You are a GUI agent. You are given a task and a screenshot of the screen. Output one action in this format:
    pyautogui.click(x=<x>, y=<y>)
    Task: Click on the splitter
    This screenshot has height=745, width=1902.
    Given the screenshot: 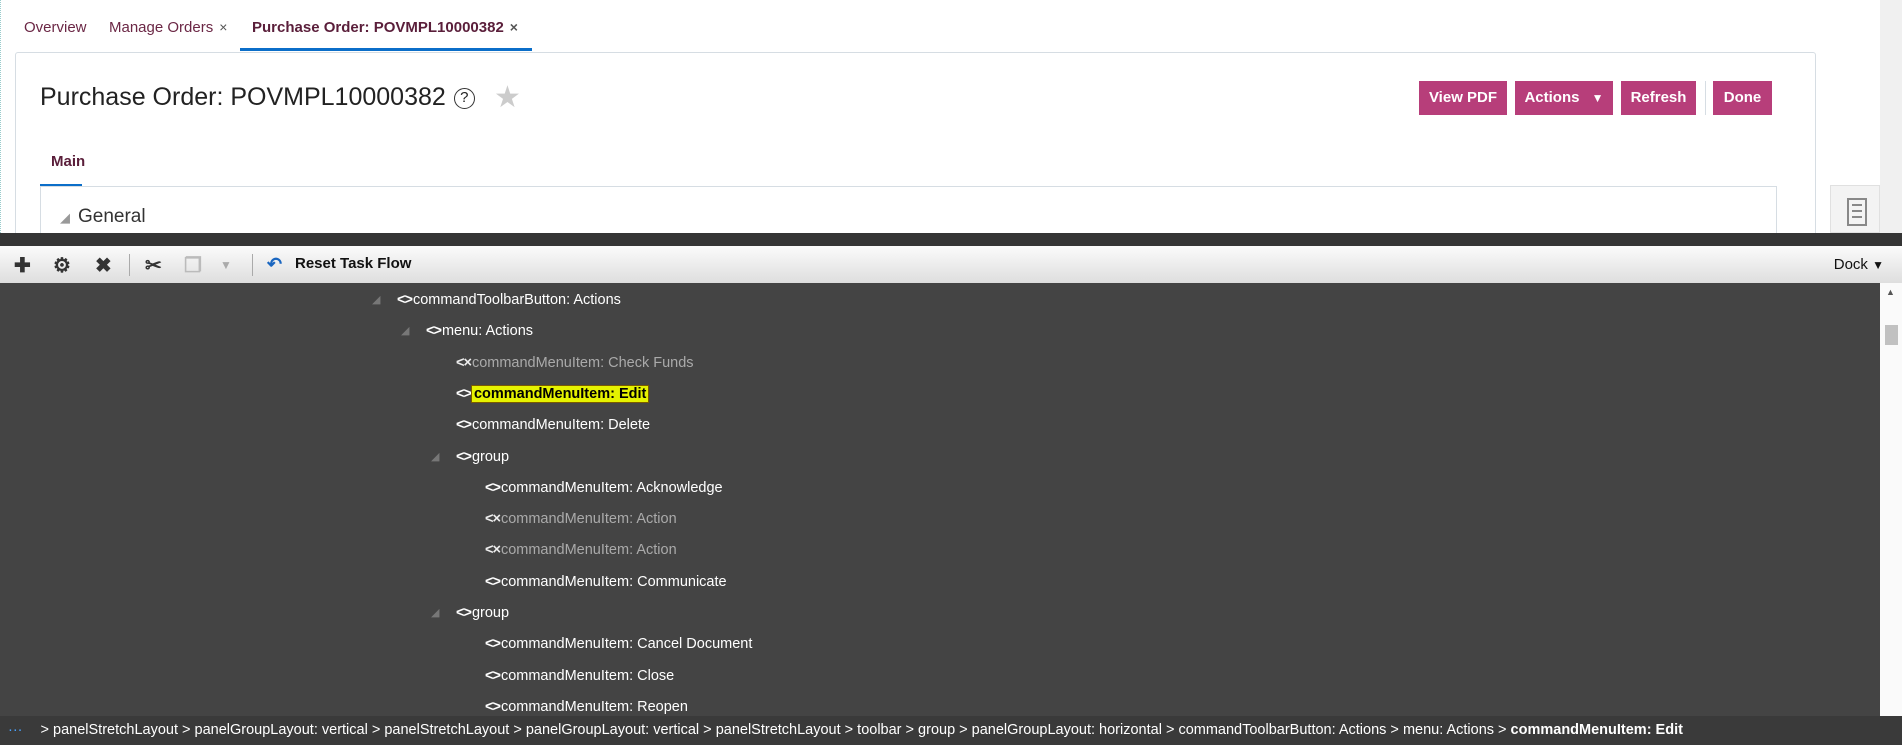 What is the action you would take?
    pyautogui.click(x=951, y=239)
    